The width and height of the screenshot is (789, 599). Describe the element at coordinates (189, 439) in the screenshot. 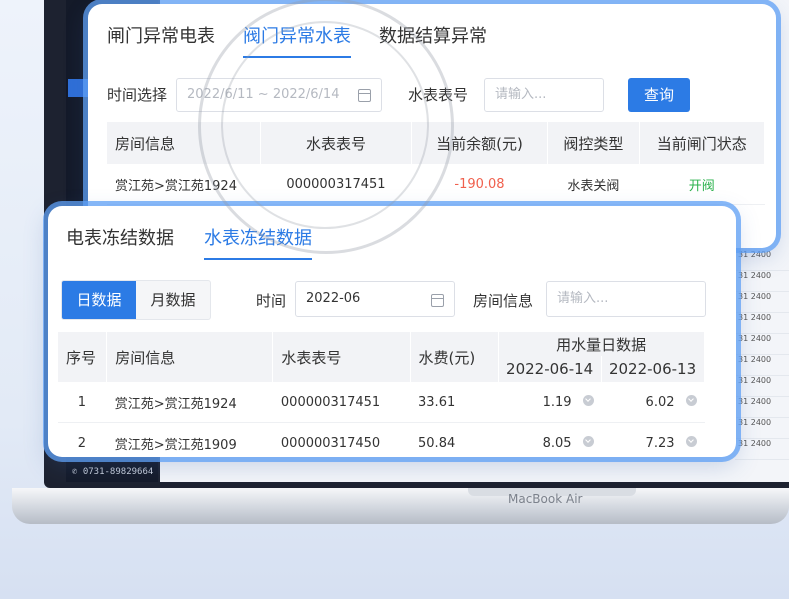

I see `cell-room: 赏江苑>赏江苑1909` at that location.